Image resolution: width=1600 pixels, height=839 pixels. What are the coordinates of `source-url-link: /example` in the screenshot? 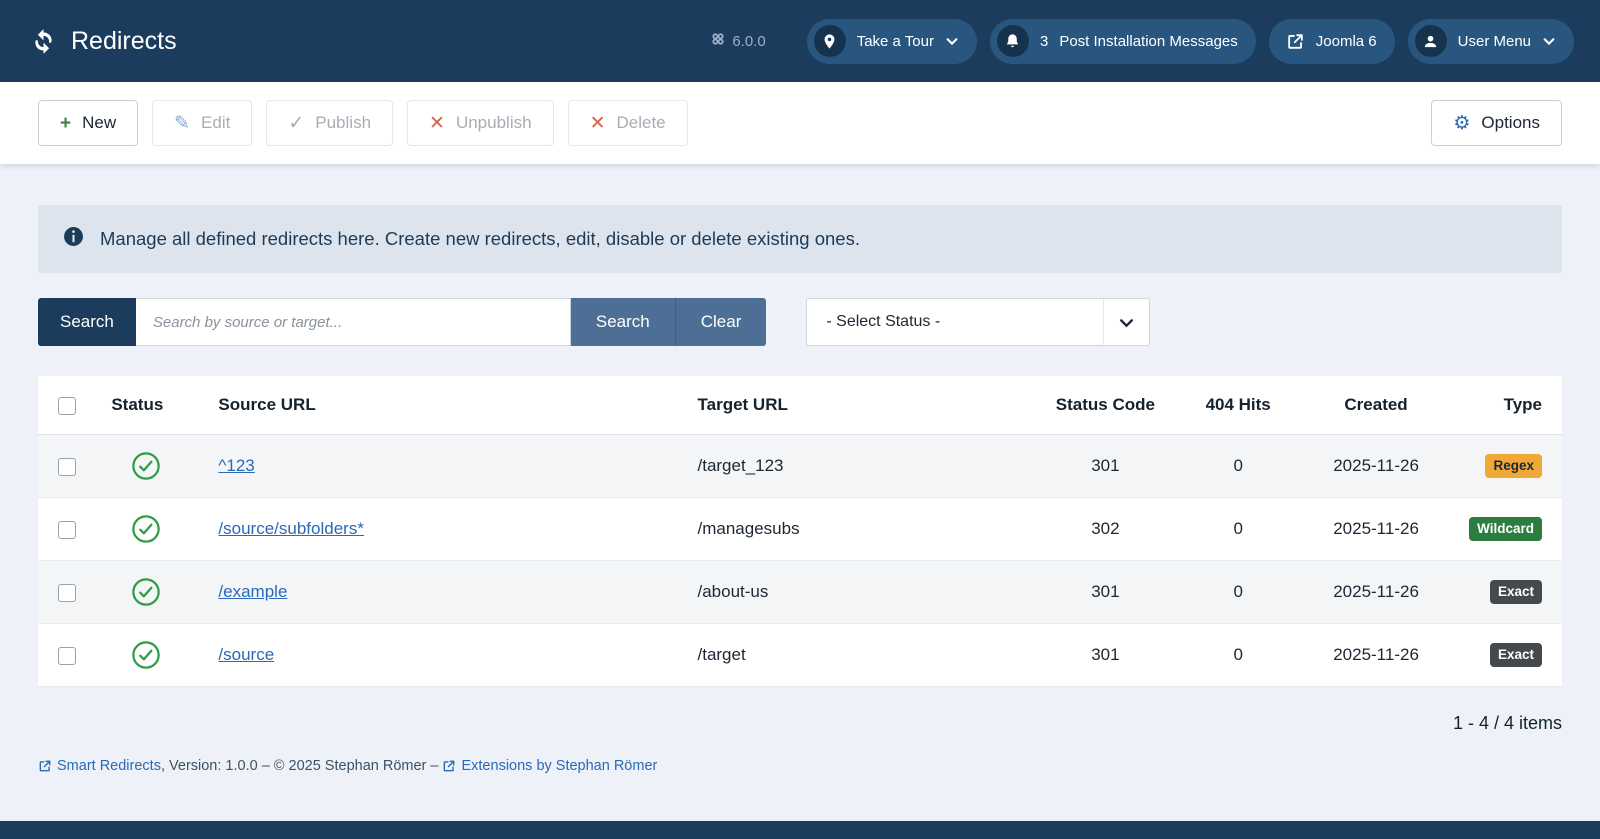 It's located at (252, 591).